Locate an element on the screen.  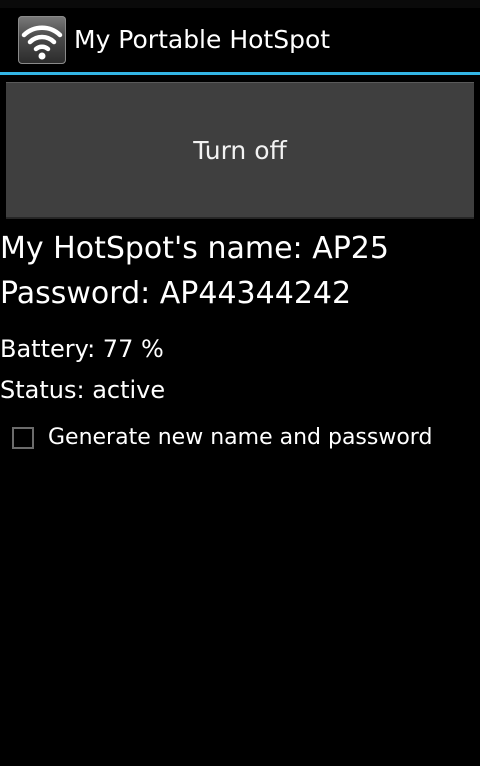
password-text: Password: AP44344242 is located at coordinates (176, 293).